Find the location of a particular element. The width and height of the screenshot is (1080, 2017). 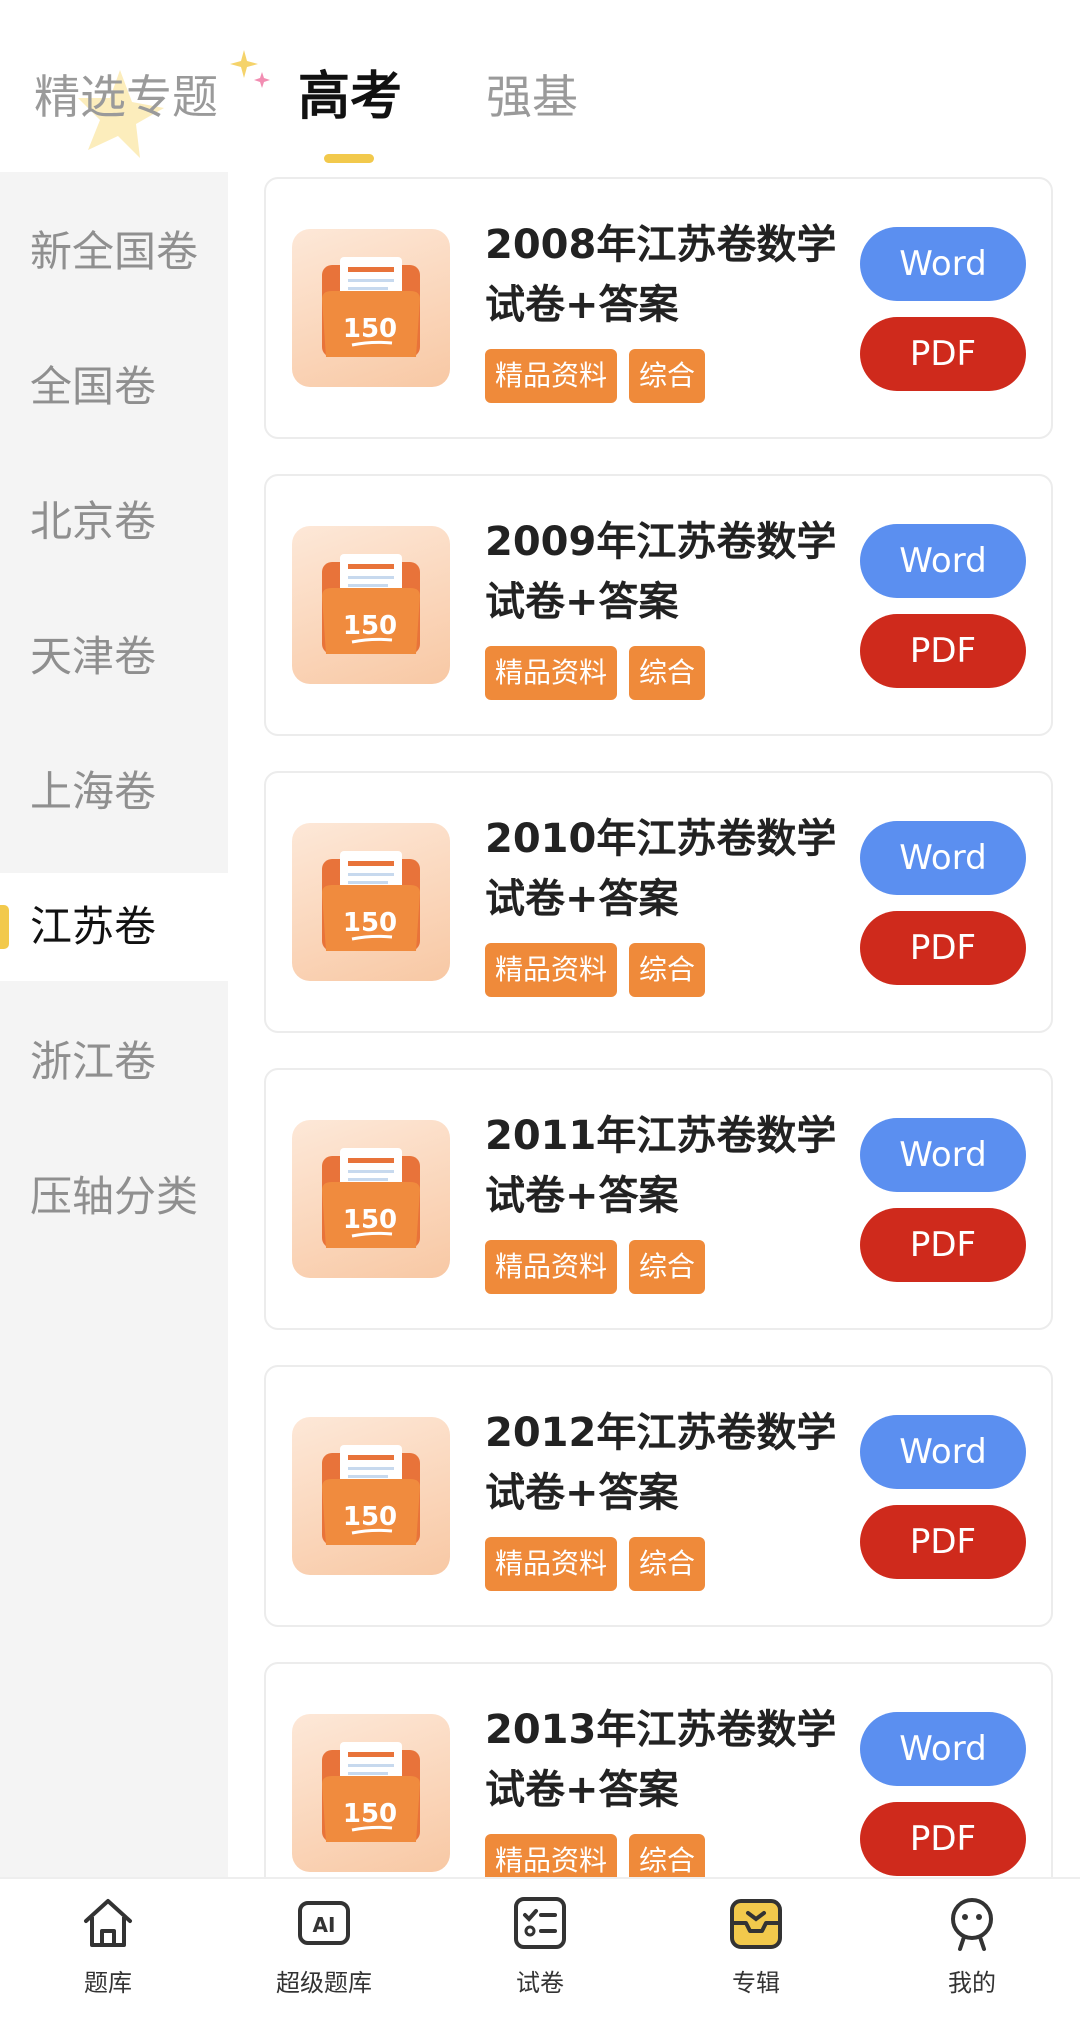

bottom-navigation: 题库 AI 超级题库 试卷 专辑 我的 is located at coordinates (540, 1947).